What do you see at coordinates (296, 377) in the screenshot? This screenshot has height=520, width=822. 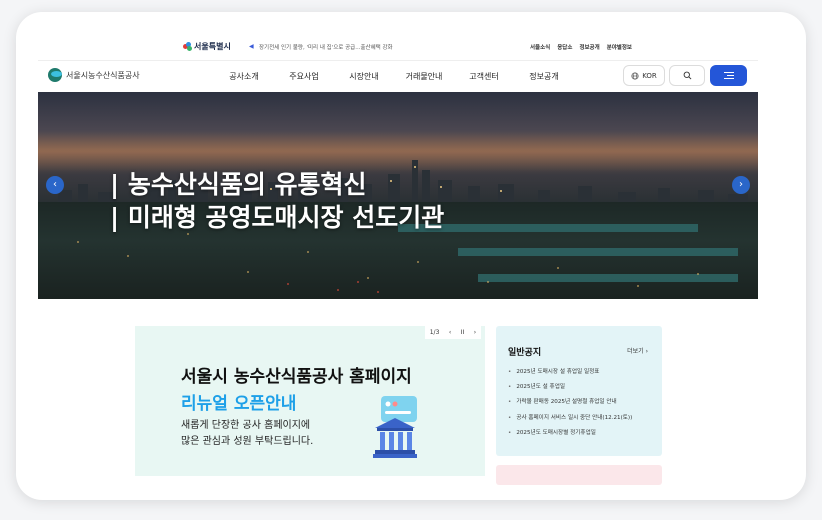 I see `popup-title: 서울시 농수산식품공사 홈페이지` at bounding box center [296, 377].